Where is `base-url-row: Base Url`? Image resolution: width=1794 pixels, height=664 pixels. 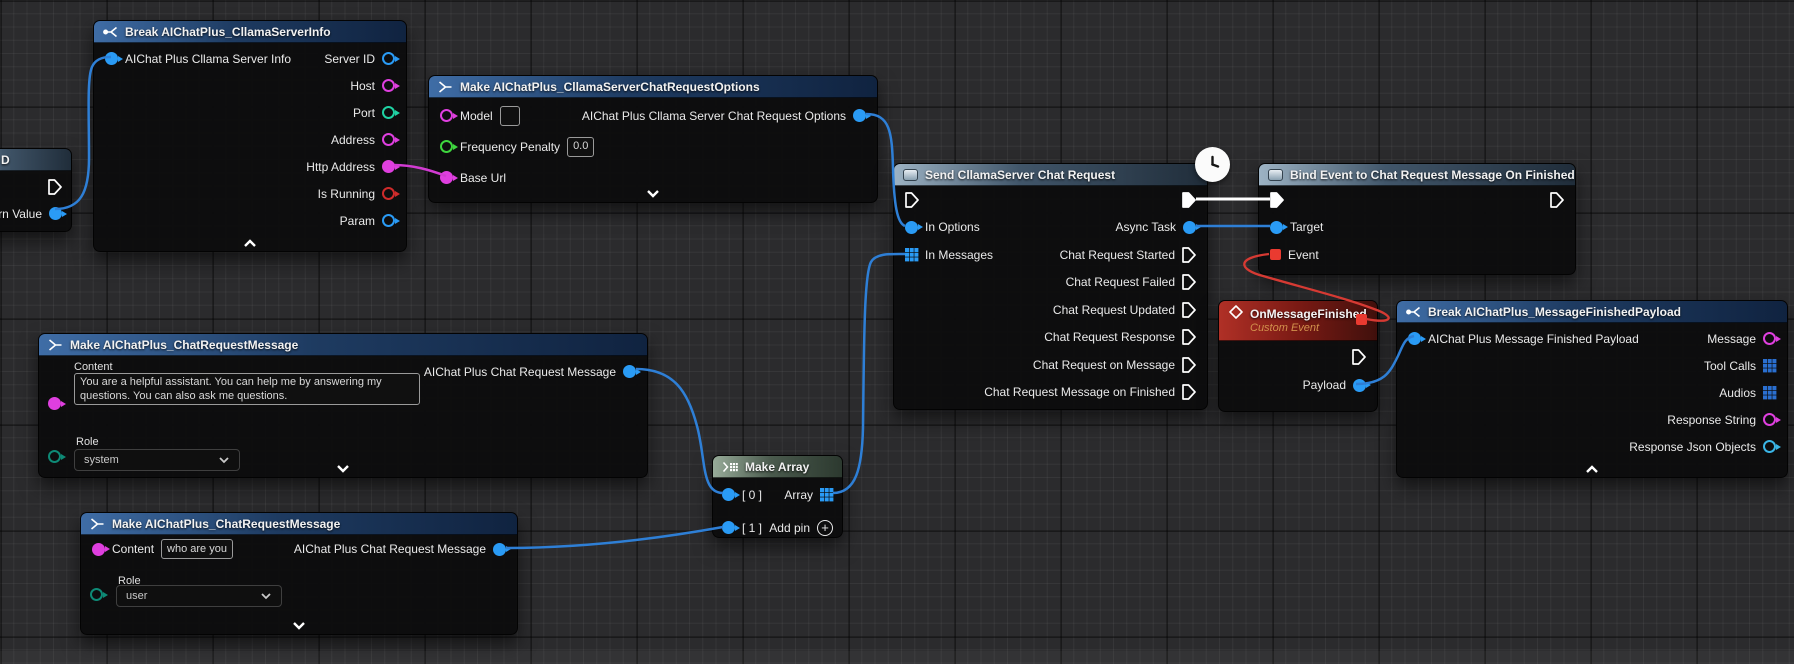
base-url-row: Base Url is located at coordinates (473, 177).